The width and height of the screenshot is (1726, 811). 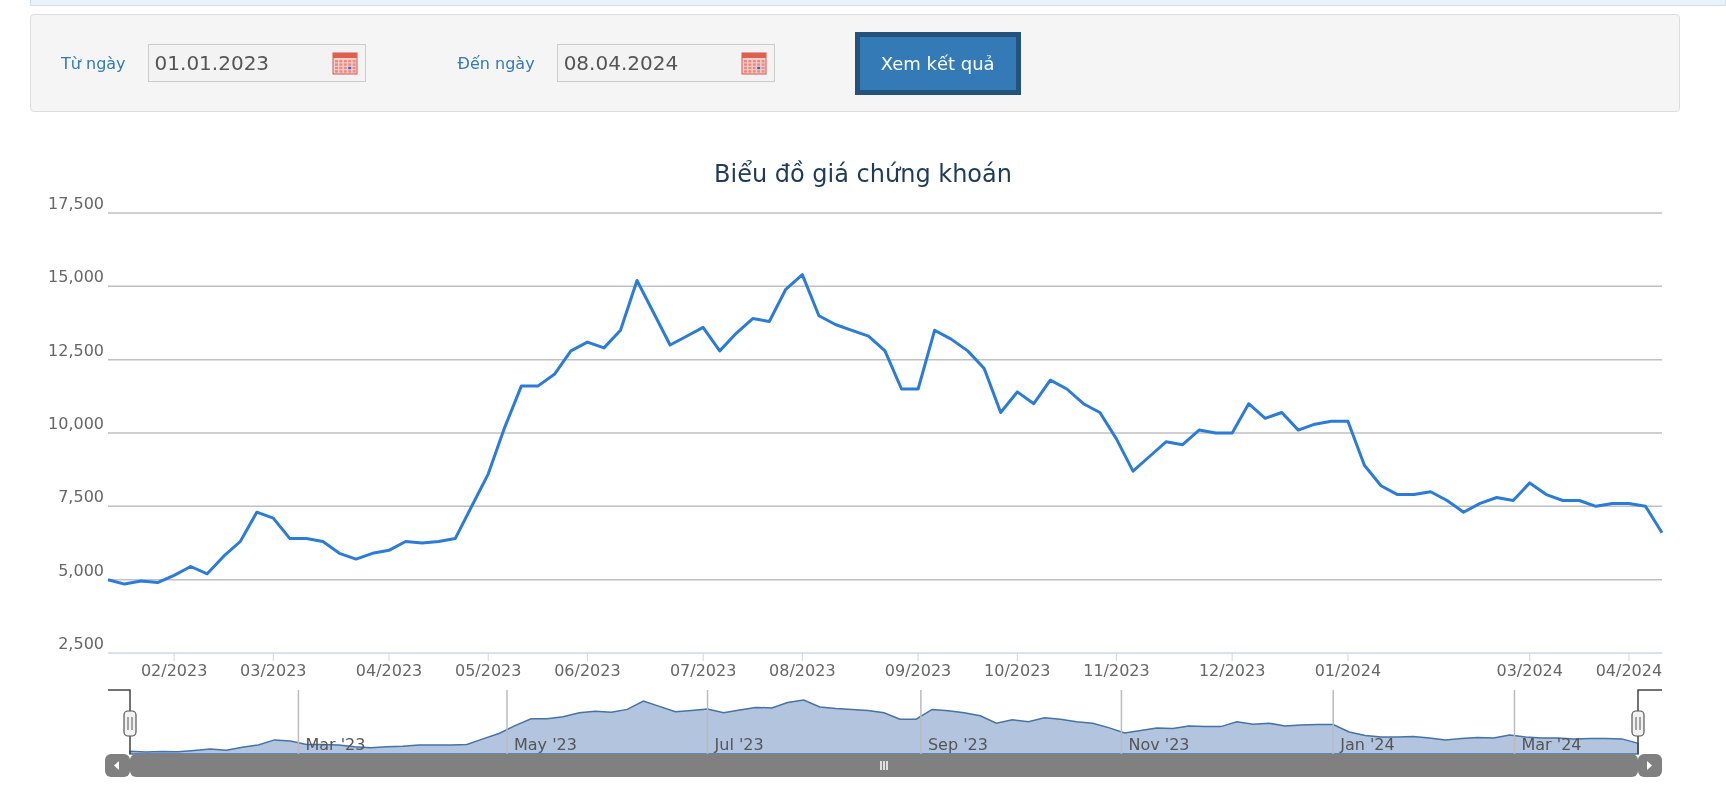 What do you see at coordinates (81, 643) in the screenshot?
I see `y-axis-label: 2,500` at bounding box center [81, 643].